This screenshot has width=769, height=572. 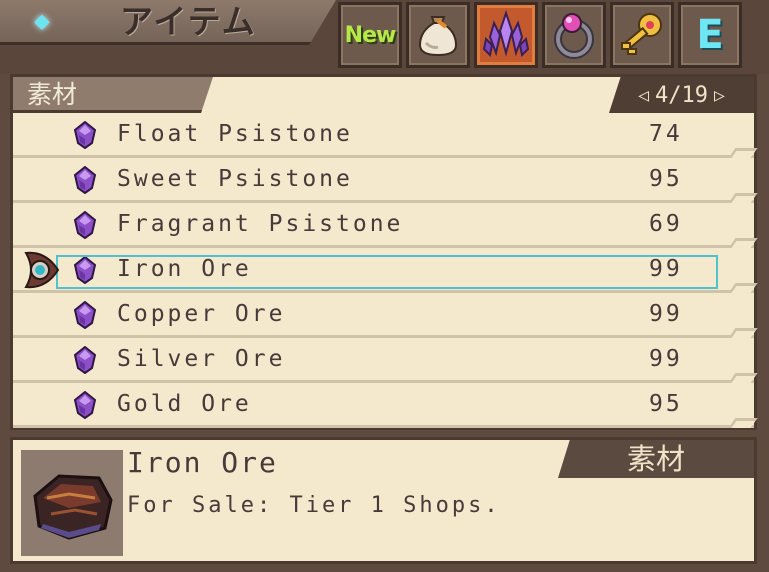 I want to click on item-name: Copper Ore, so click(x=201, y=314).